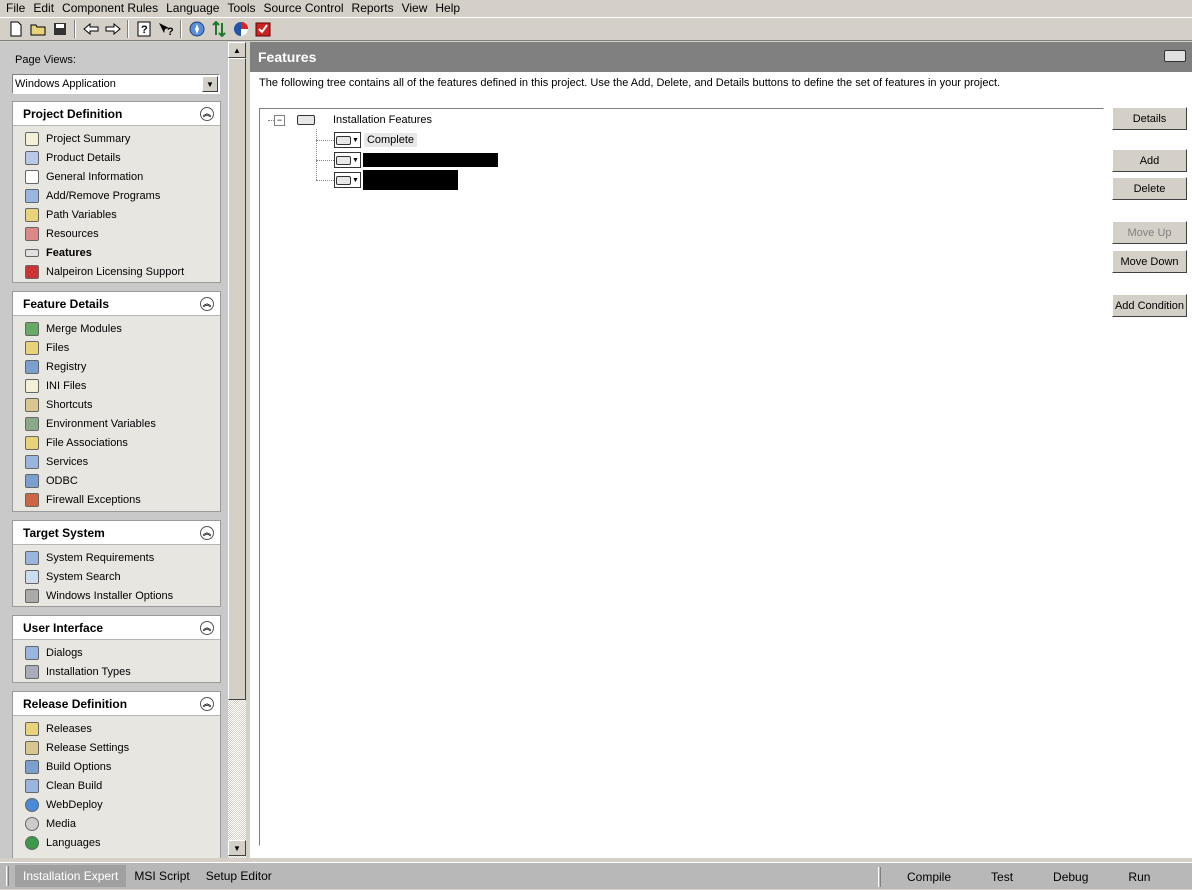 The height and width of the screenshot is (890, 1192). What do you see at coordinates (93, 499) in the screenshot?
I see `nav-item-label: Firewall Exceptions` at bounding box center [93, 499].